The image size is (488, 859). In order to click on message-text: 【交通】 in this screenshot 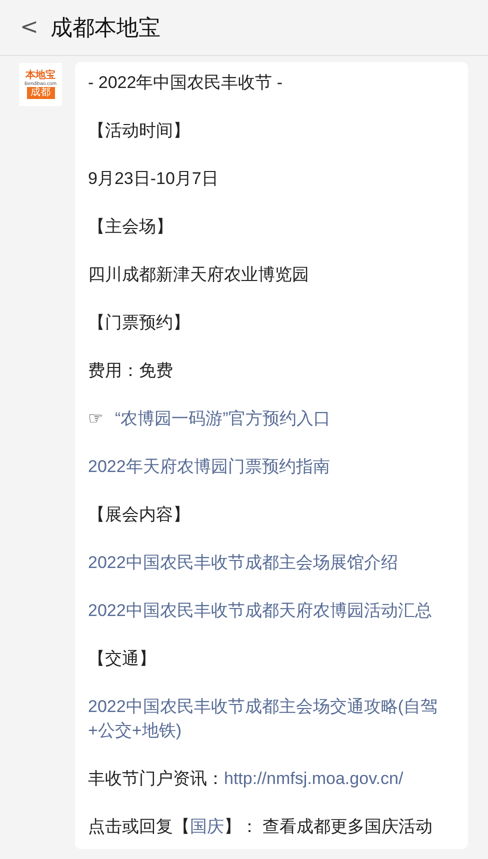, I will do `click(122, 659)`.